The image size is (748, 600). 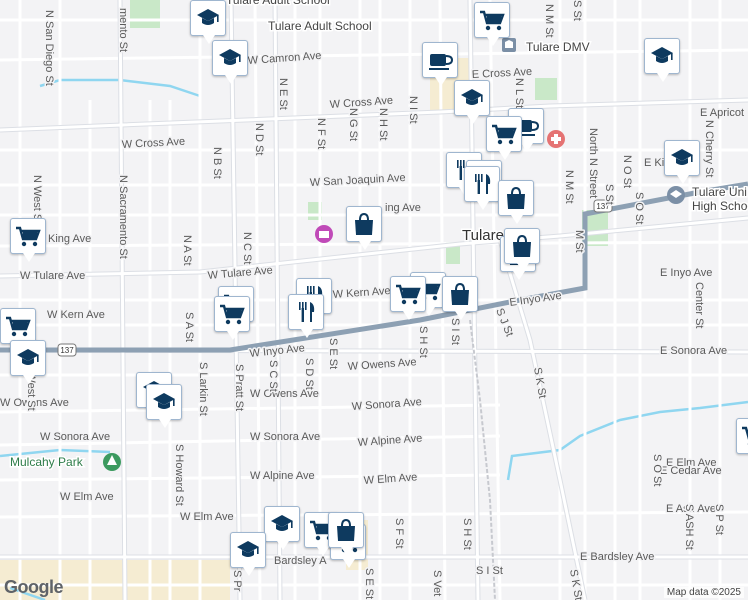 What do you see at coordinates (413, 110) in the screenshot?
I see `street-label: N I St` at bounding box center [413, 110].